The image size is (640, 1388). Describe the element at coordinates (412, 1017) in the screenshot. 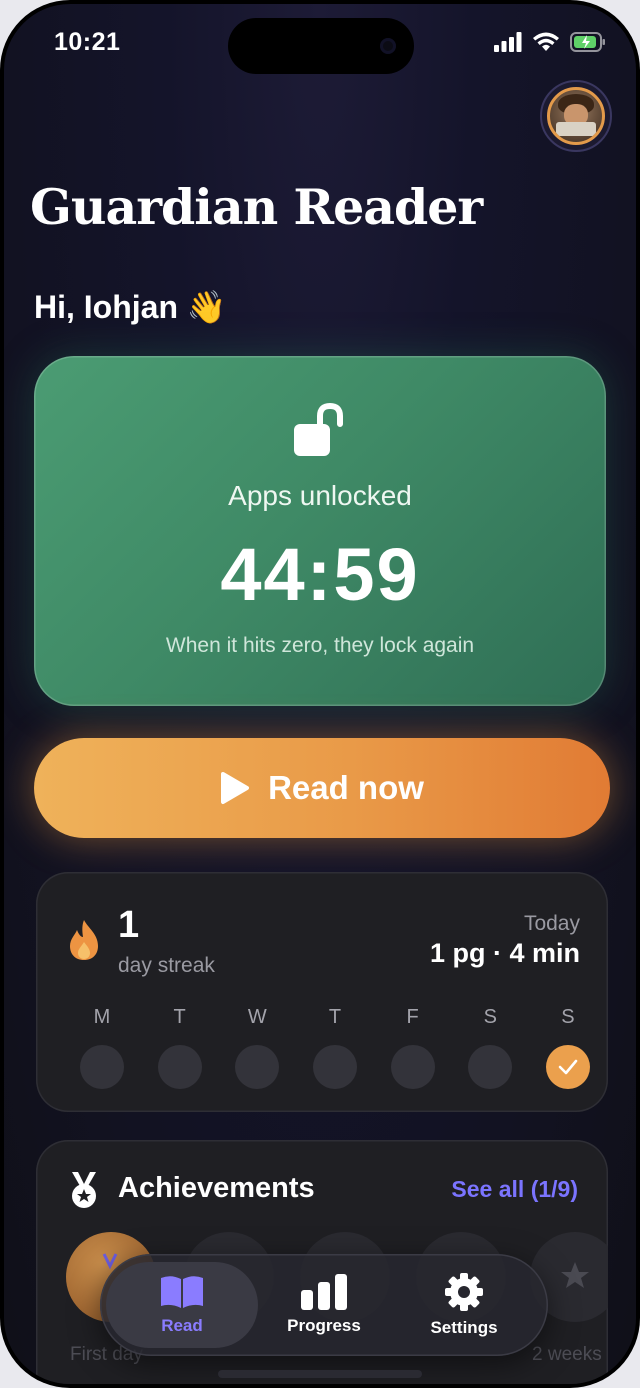

I see `day-letter: F` at that location.